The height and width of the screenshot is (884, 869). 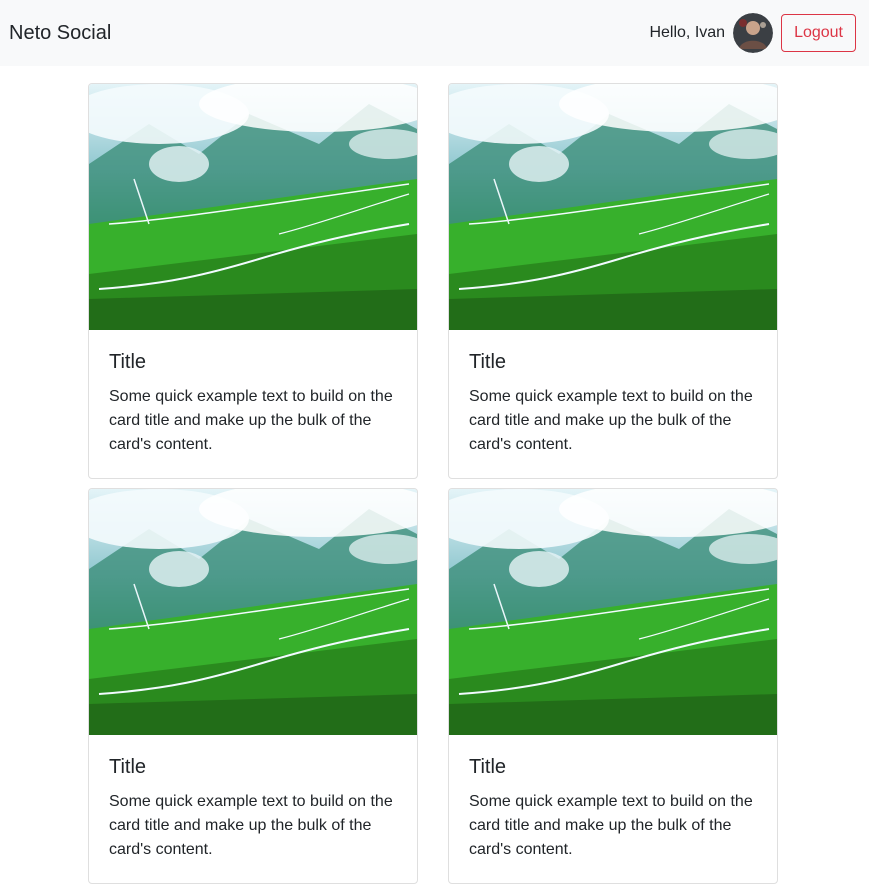 What do you see at coordinates (687, 32) in the screenshot?
I see `user-greeting: Hello, Ivan` at bounding box center [687, 32].